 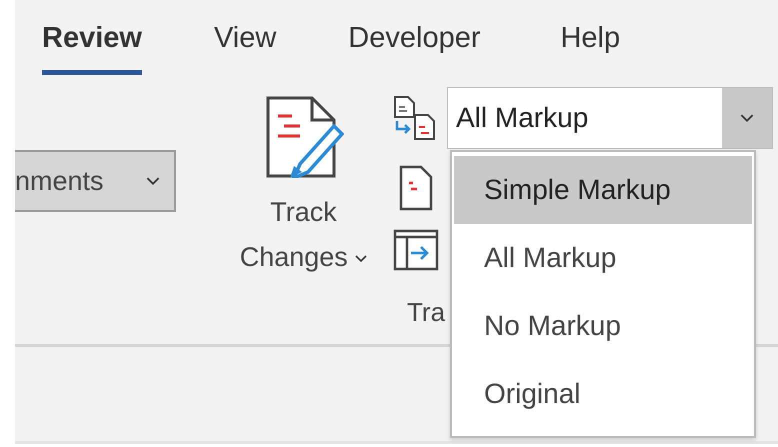 What do you see at coordinates (610, 118) in the screenshot?
I see `markup-select: All Markup` at bounding box center [610, 118].